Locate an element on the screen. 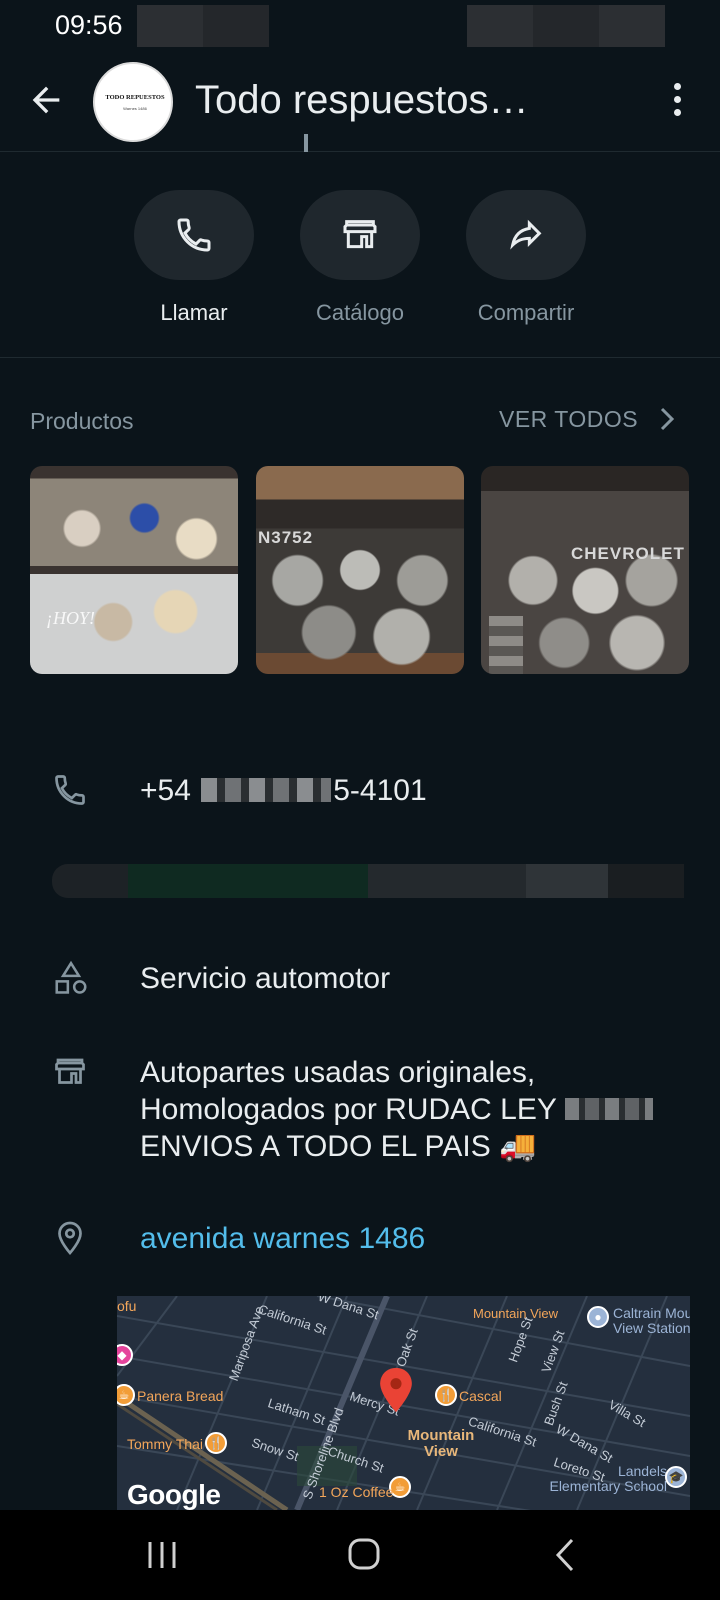 This screenshot has width=720, height=1600. scrolled-text-fragment is located at coordinates (308, 144).